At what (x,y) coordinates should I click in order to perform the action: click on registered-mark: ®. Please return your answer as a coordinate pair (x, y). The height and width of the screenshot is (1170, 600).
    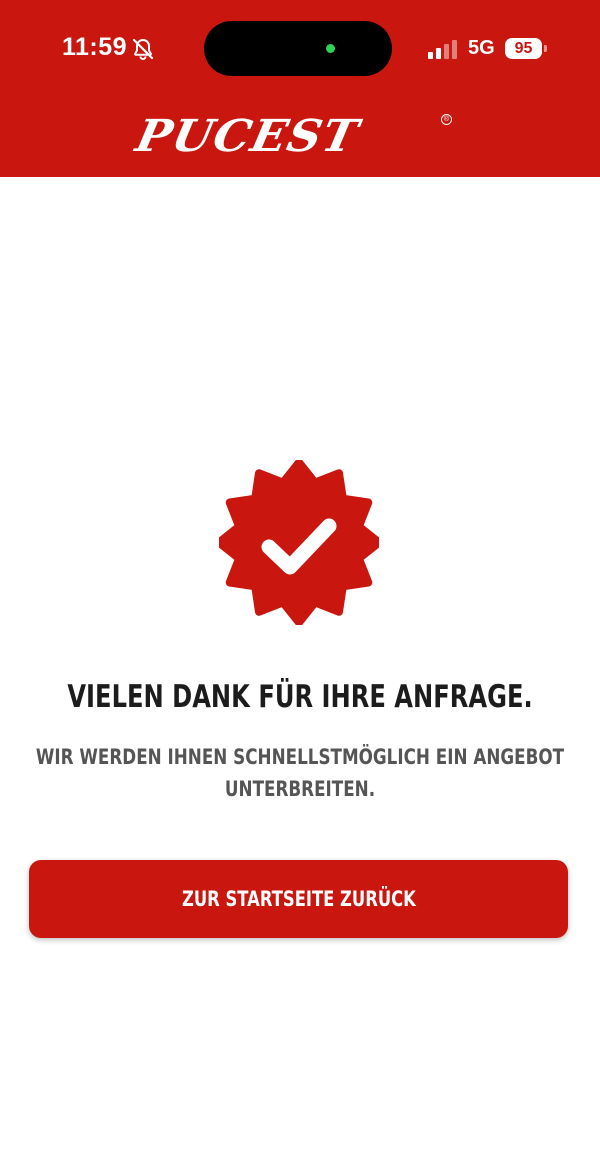
    Looking at the image, I should click on (446, 119).